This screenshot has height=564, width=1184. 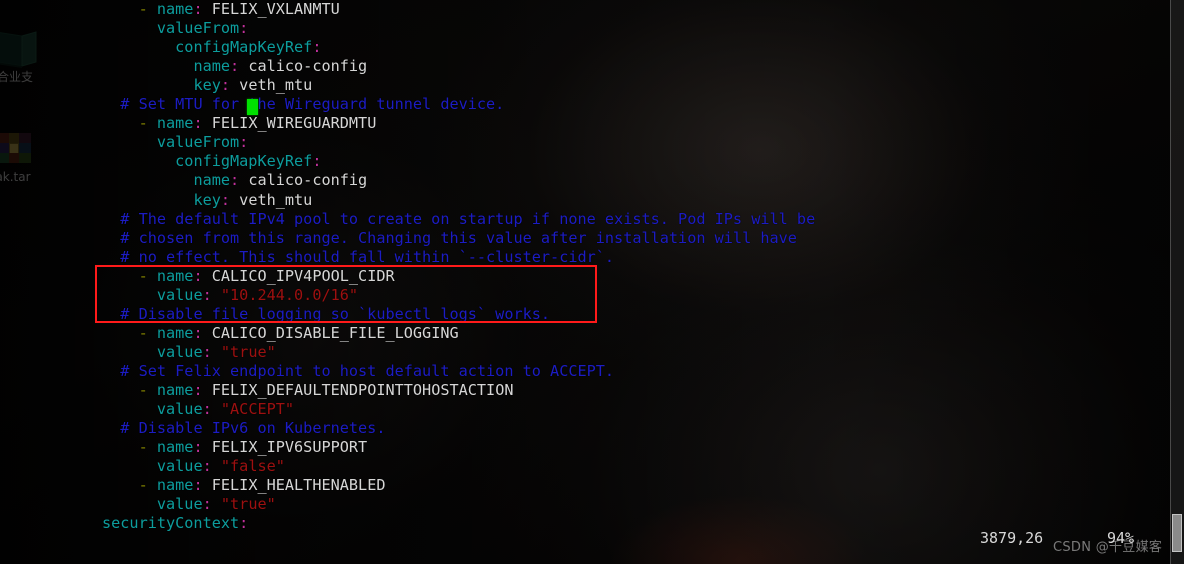 I want to click on block-cursor, so click(x=252, y=107).